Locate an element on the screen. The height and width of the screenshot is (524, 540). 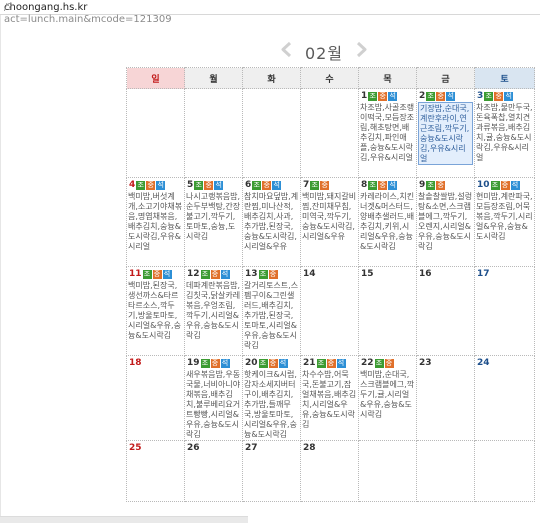
day-number: 14 is located at coordinates (309, 274).